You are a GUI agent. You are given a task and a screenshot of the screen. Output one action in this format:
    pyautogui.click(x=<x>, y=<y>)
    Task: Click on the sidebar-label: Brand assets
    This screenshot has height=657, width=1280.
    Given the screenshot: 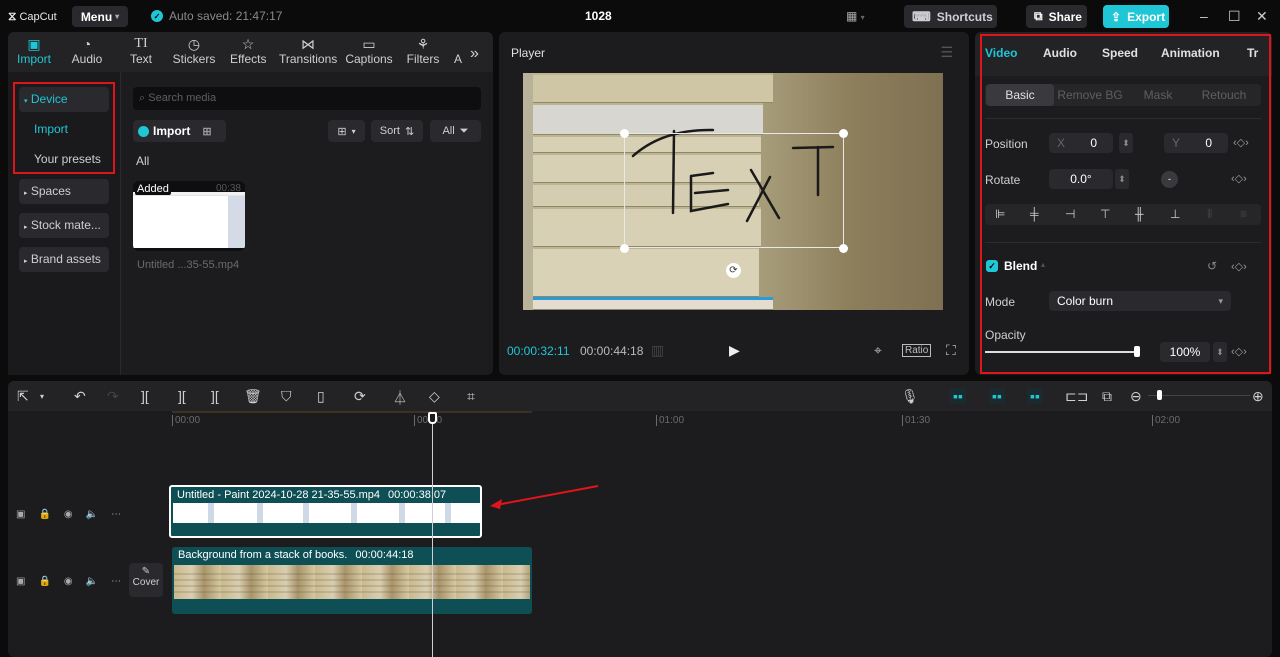 What is the action you would take?
    pyautogui.click(x=65, y=259)
    